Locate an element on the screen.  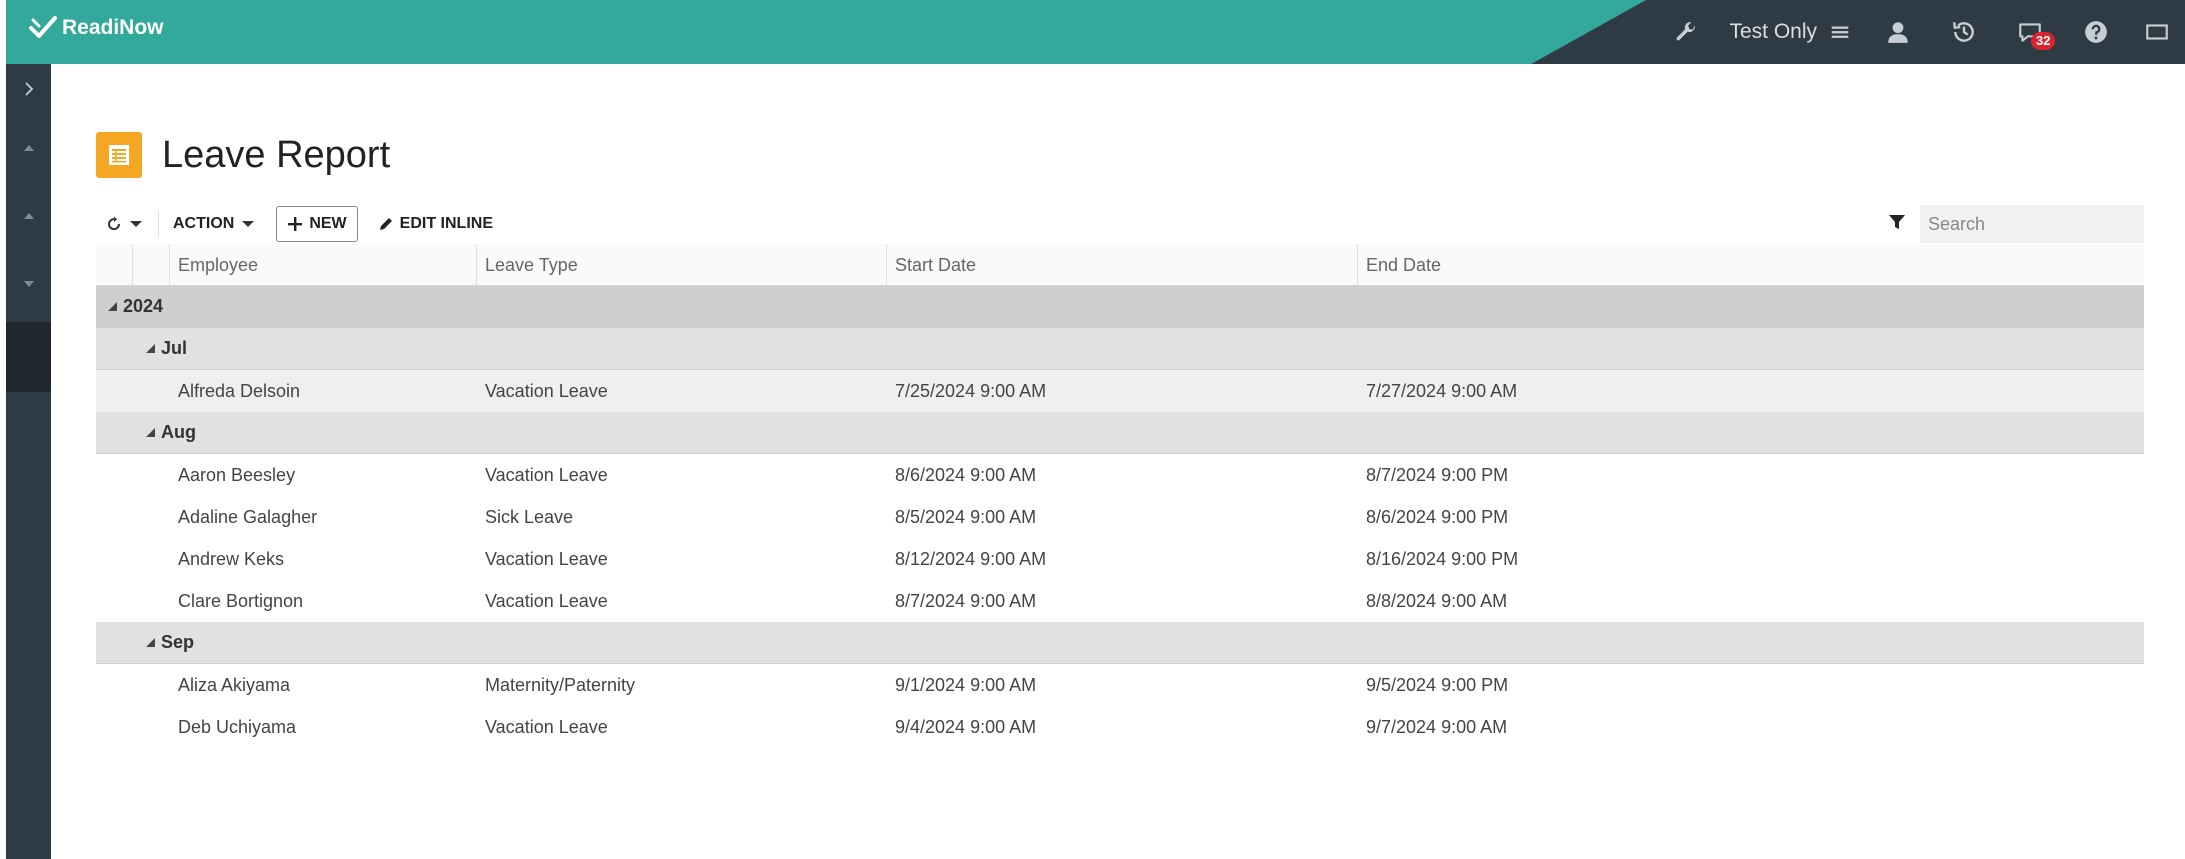
page-header: Leave Report is located at coordinates (243, 155).